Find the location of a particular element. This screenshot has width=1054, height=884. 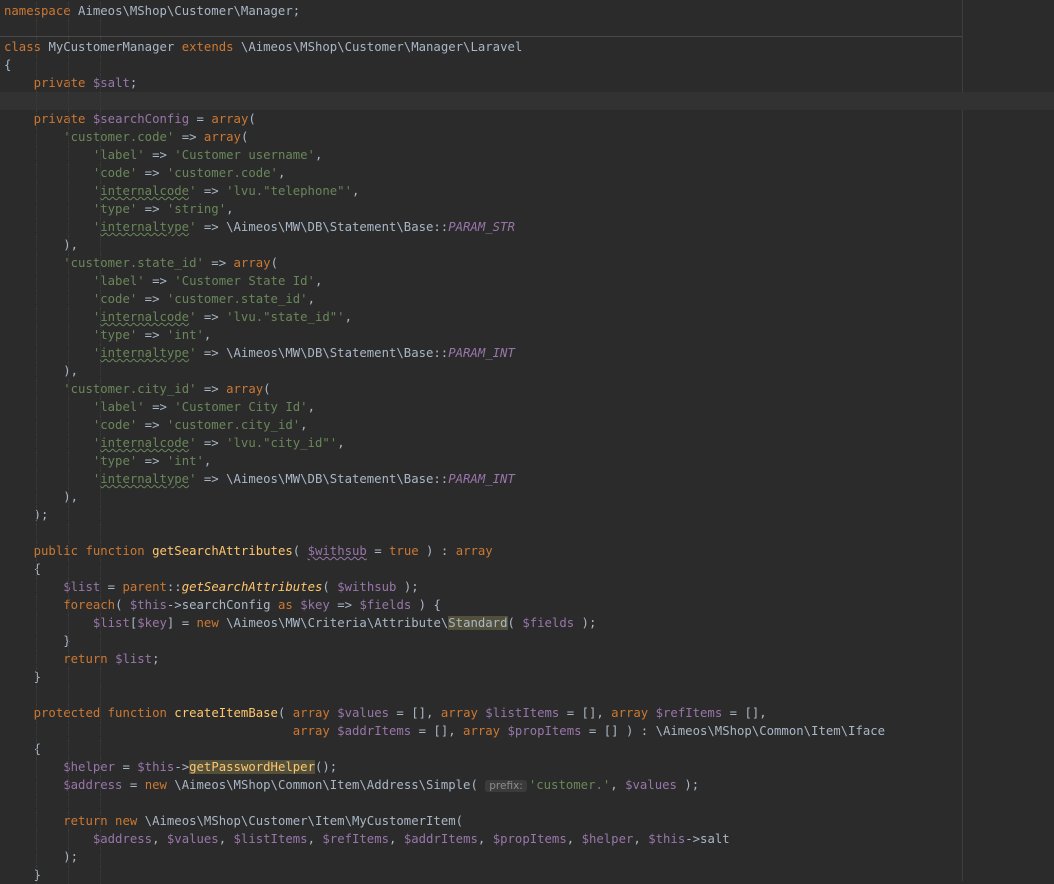

code-token: PARAM_INT is located at coordinates (481, 479).